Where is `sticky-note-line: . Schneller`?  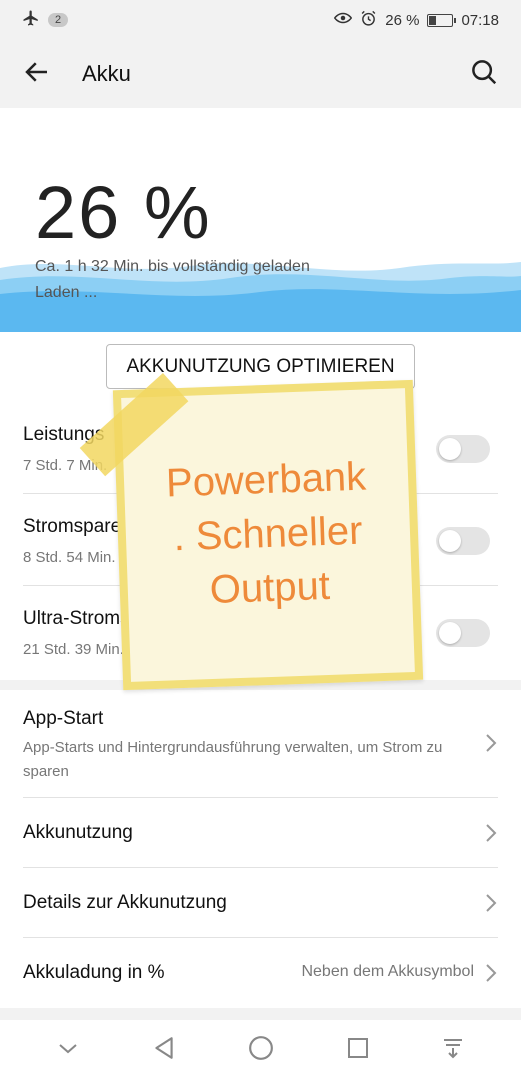
sticky-note-line: . Schneller is located at coordinates (268, 534).